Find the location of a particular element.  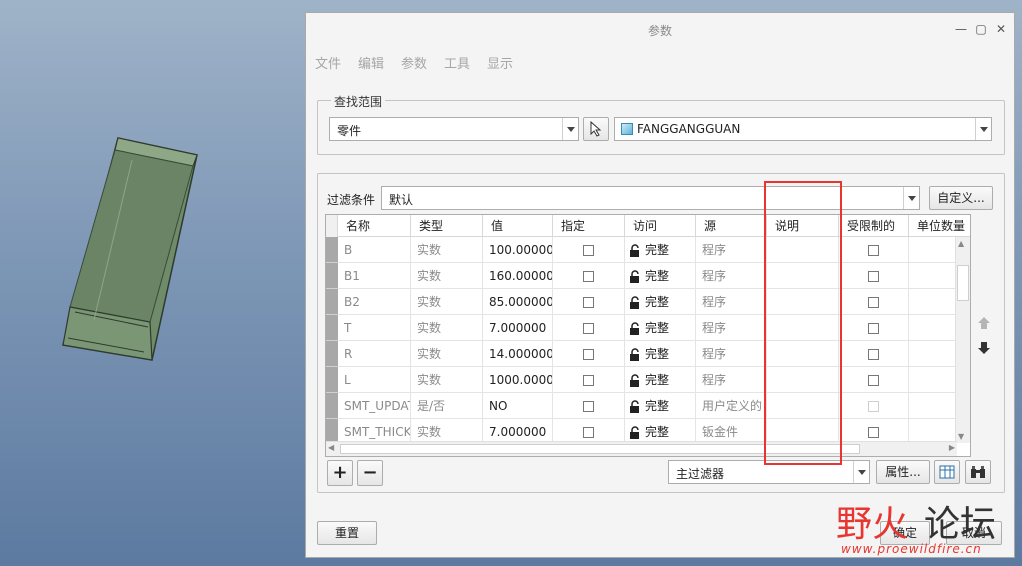

scope-type-select: 零件 is located at coordinates (454, 129).